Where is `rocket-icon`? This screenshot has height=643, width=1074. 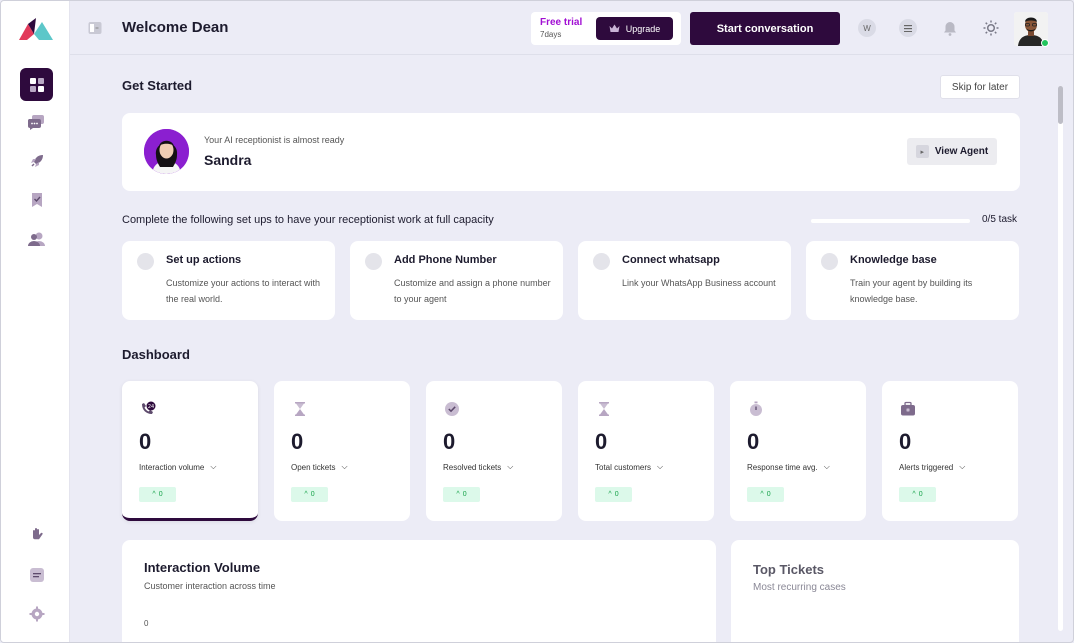 rocket-icon is located at coordinates (36, 160).